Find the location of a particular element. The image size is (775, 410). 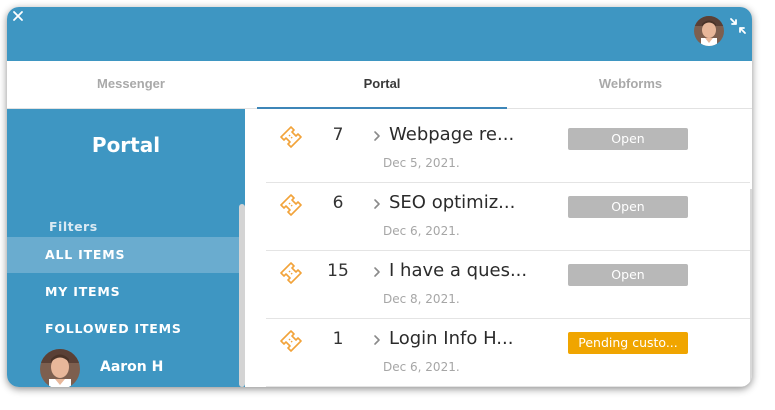

list-item: 15 I have a ques... Dec 8, 2021. Open is located at coordinates (508, 285).